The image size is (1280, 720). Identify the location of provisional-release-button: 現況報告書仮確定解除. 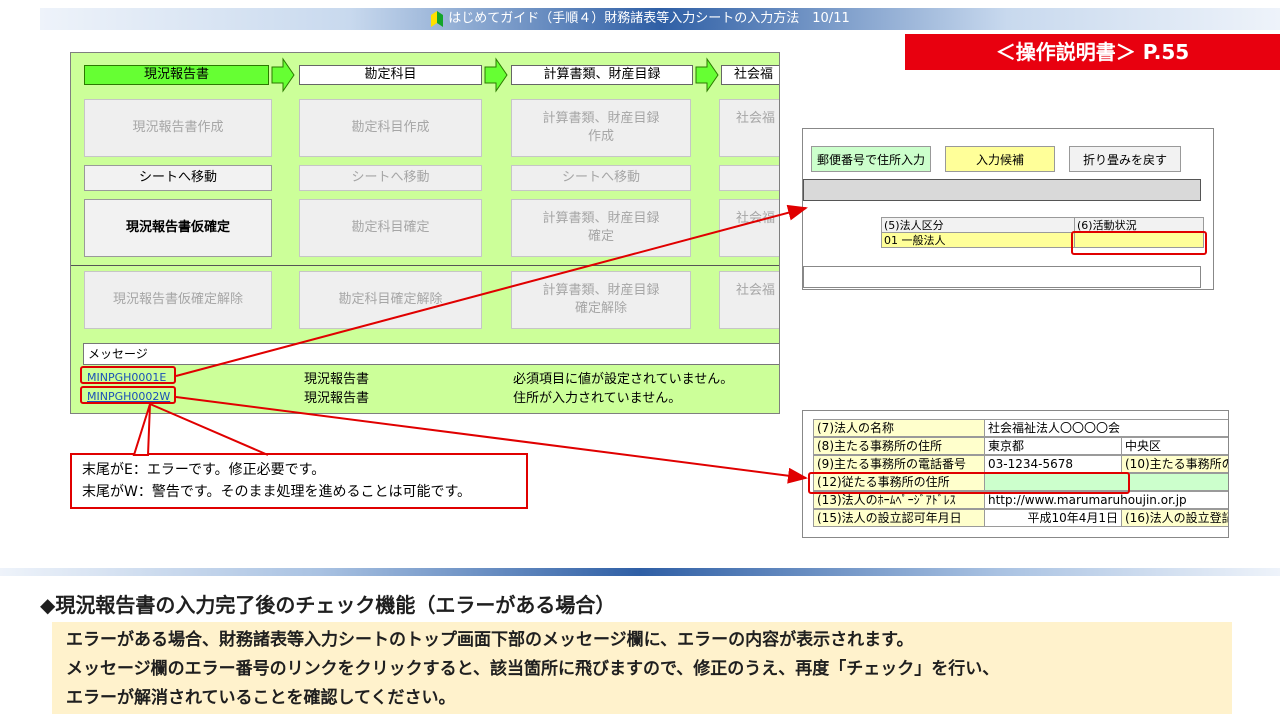
(178, 300).